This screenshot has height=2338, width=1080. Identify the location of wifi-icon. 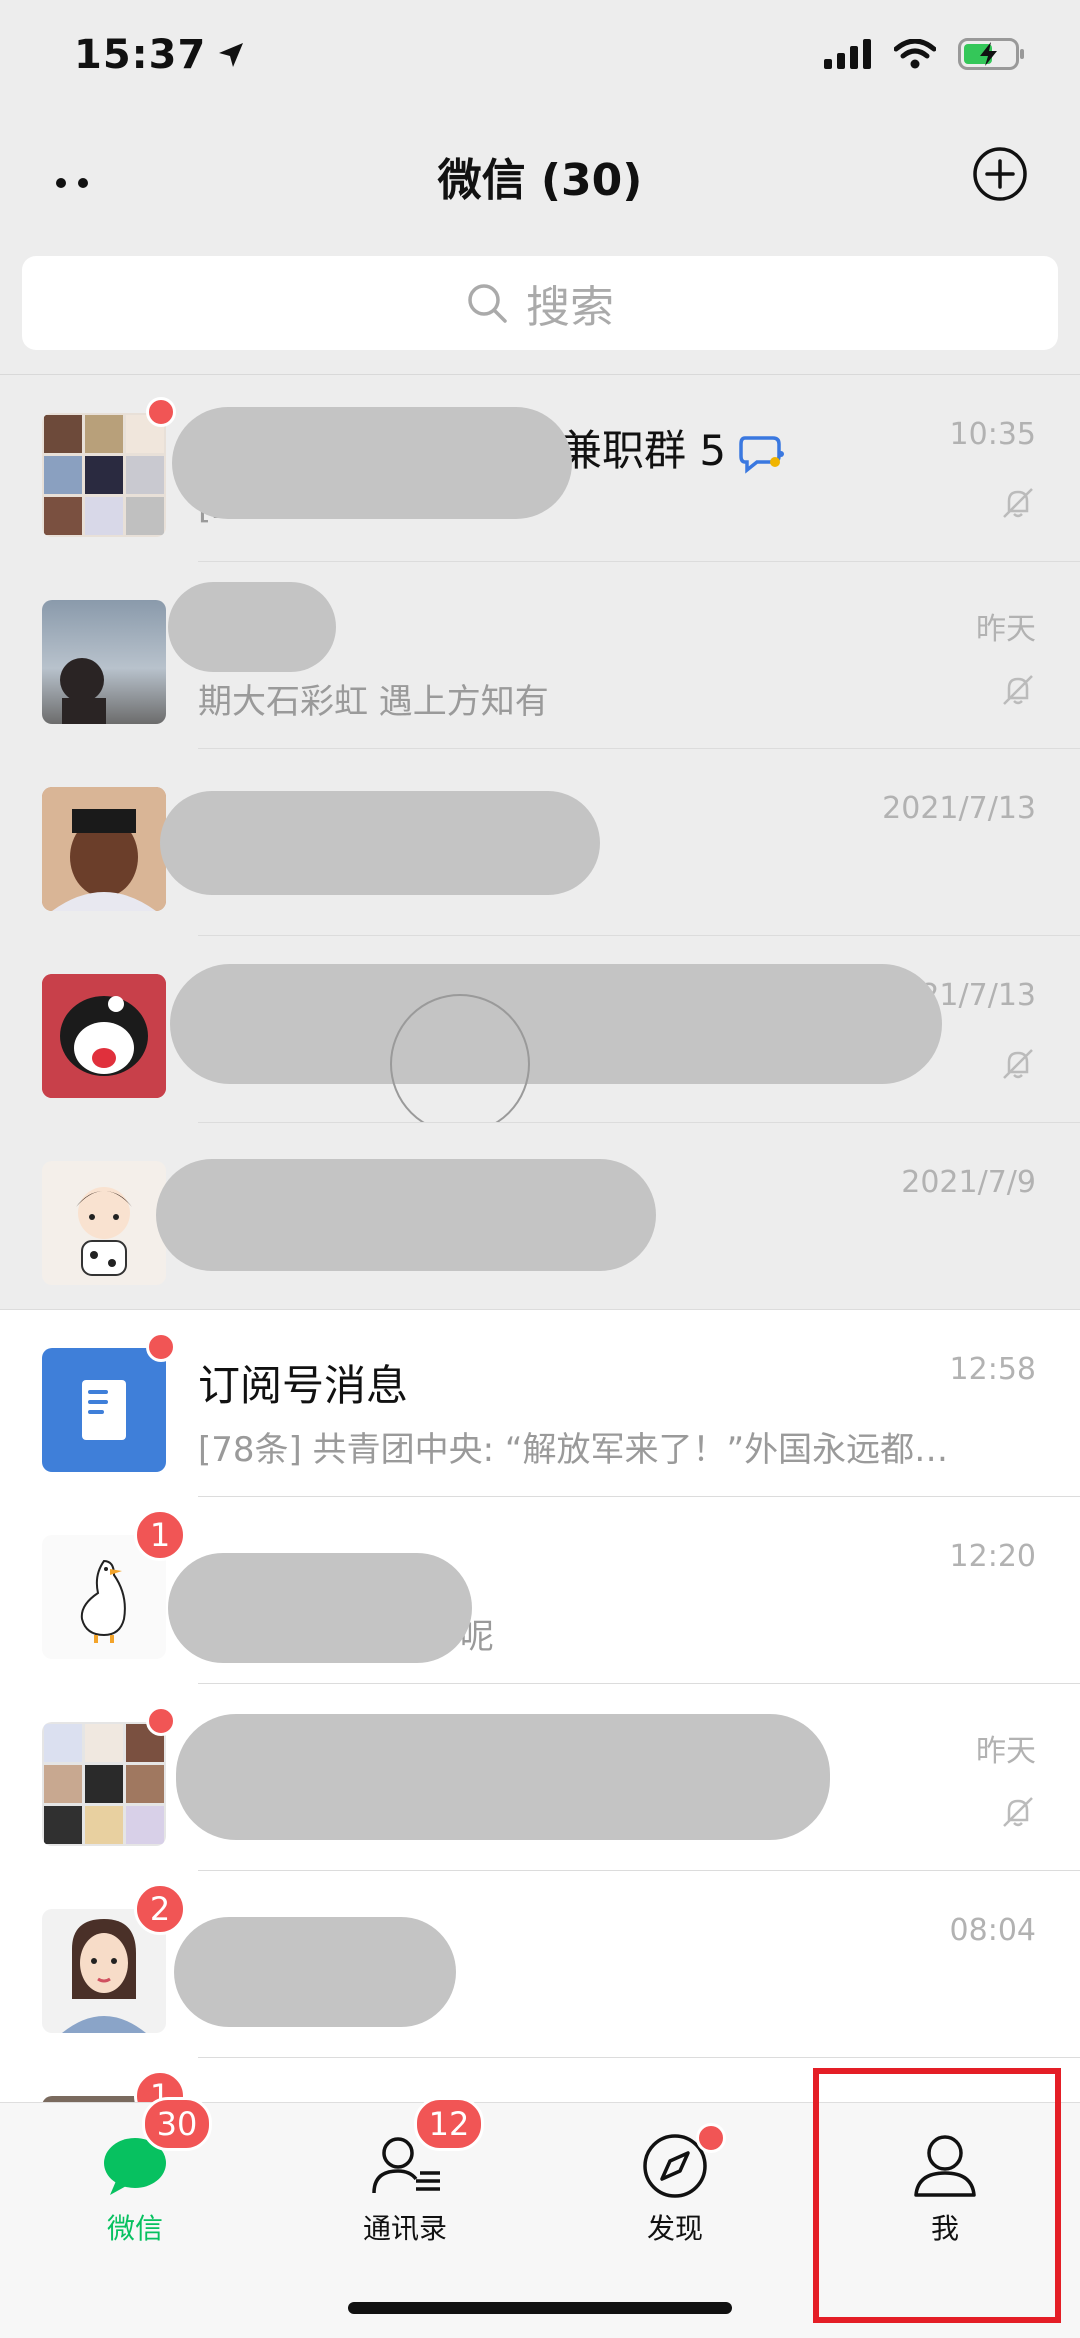
(915, 54).